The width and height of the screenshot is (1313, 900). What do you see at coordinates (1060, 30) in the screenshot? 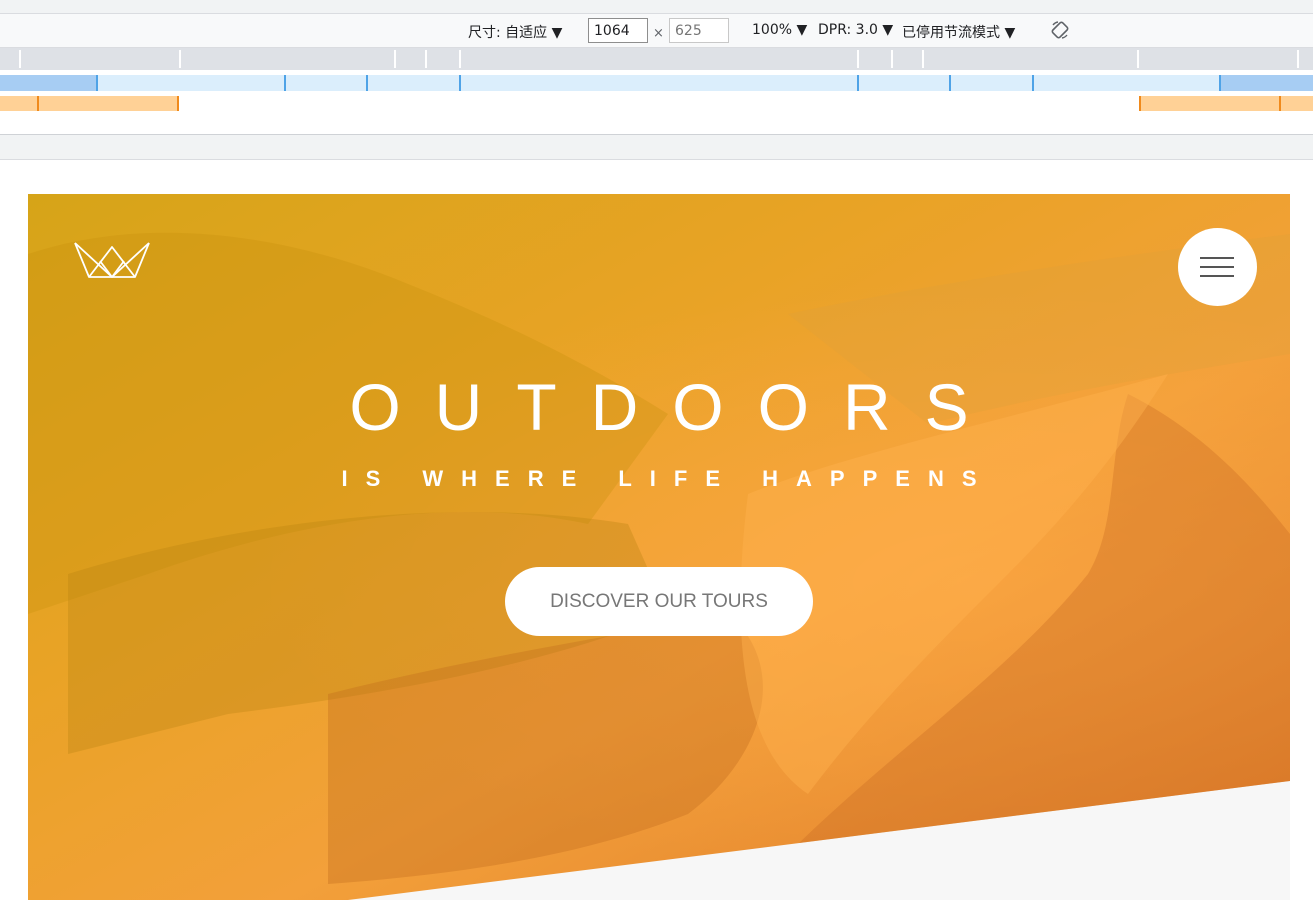
I see `rotate-icon` at bounding box center [1060, 30].